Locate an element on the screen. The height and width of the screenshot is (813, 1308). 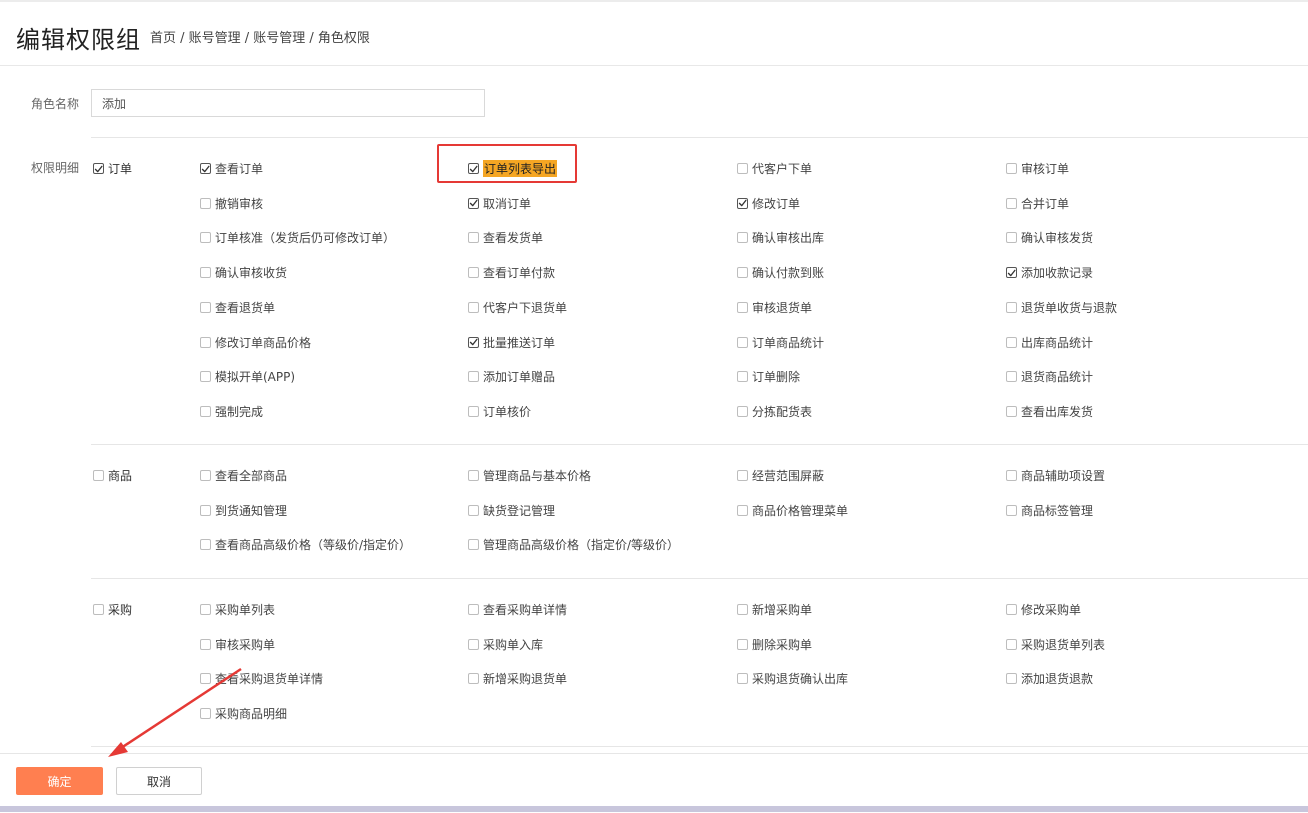
permission-checkbox: 修改采购单 is located at coordinates (1043, 609).